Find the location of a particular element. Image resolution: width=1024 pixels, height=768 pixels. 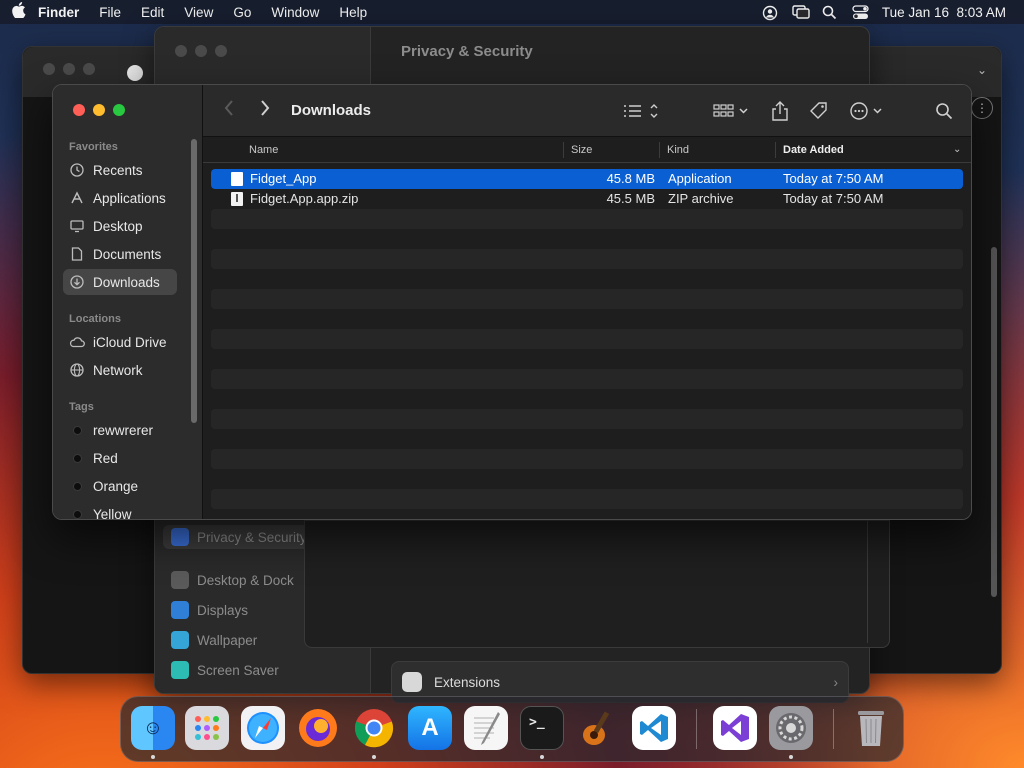

chevron-down-icon: ⌄ is located at coordinates (982, 70).